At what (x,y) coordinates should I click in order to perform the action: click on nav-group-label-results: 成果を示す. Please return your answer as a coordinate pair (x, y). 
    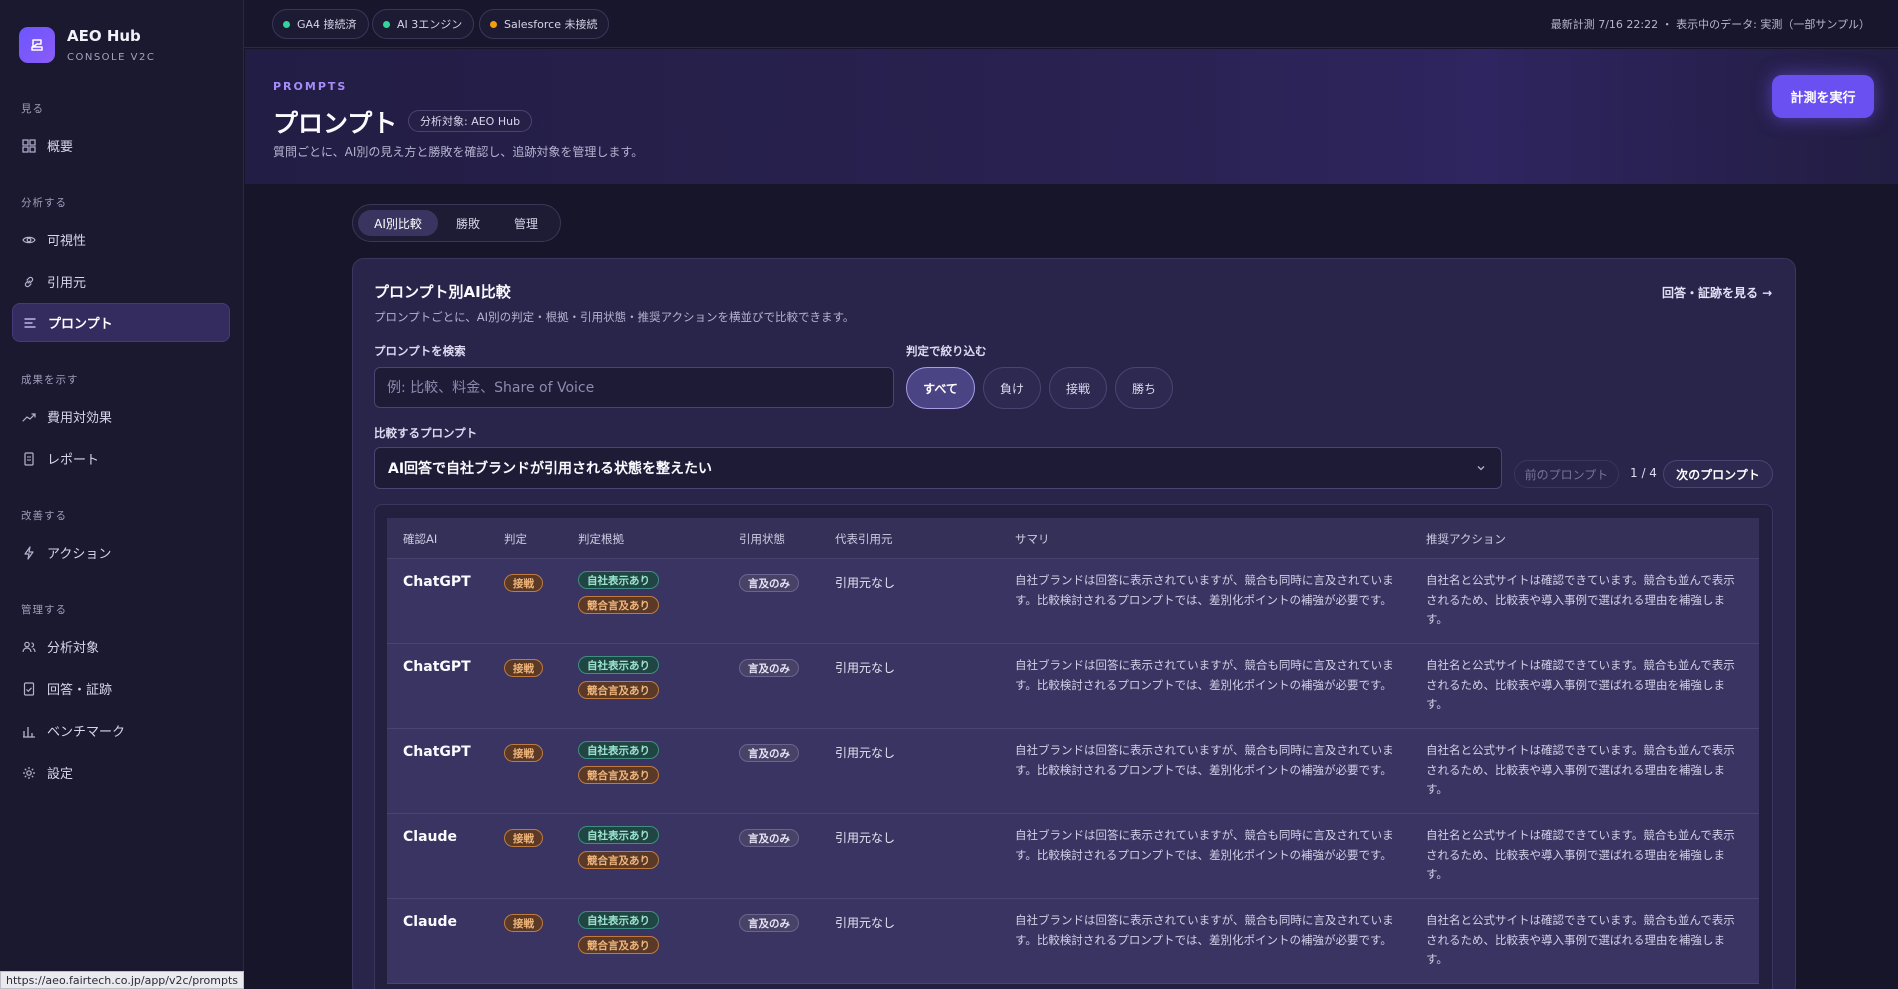
    Looking at the image, I should click on (50, 380).